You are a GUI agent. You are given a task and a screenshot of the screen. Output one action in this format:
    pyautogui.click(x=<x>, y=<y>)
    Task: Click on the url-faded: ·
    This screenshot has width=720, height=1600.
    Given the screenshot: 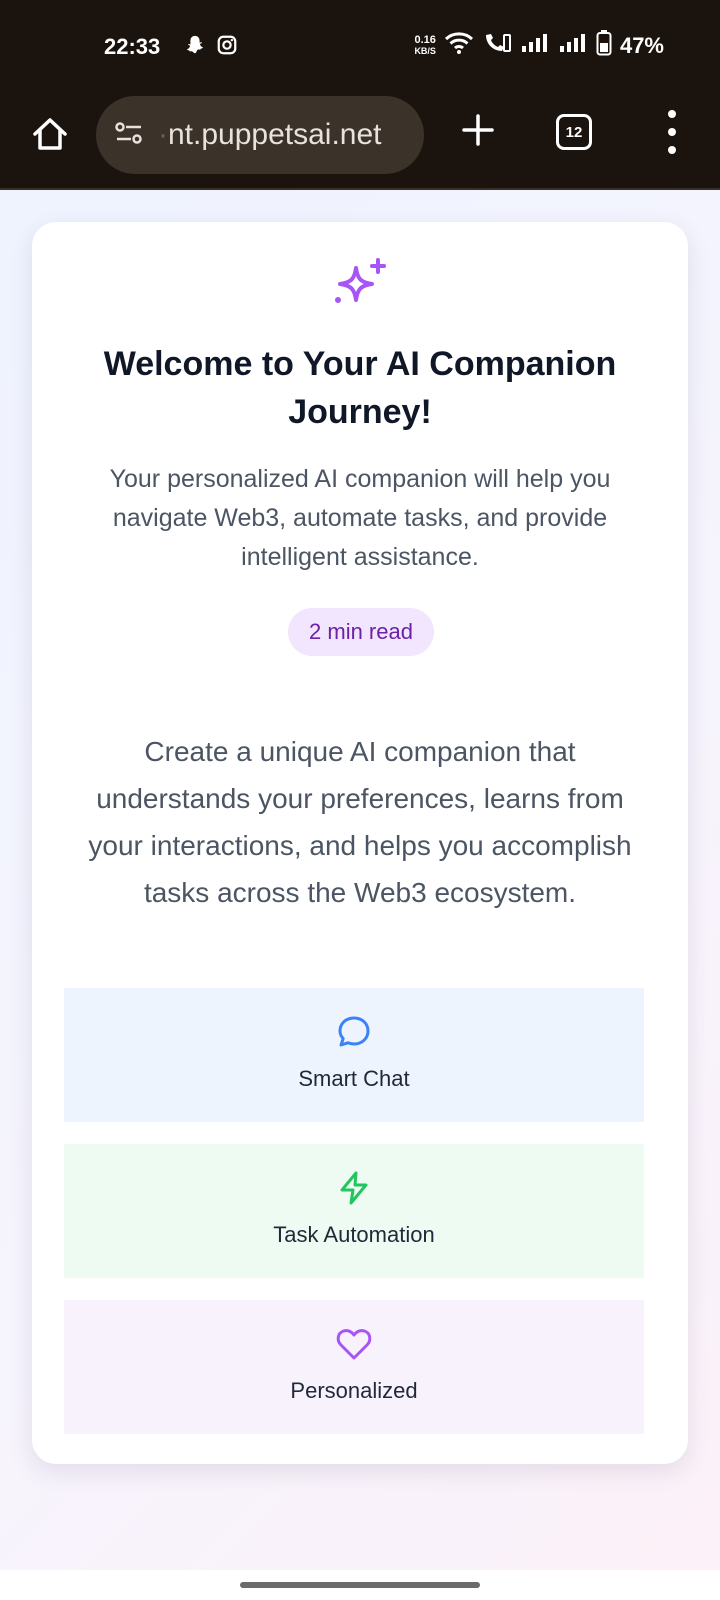 What is the action you would take?
    pyautogui.click(x=163, y=134)
    